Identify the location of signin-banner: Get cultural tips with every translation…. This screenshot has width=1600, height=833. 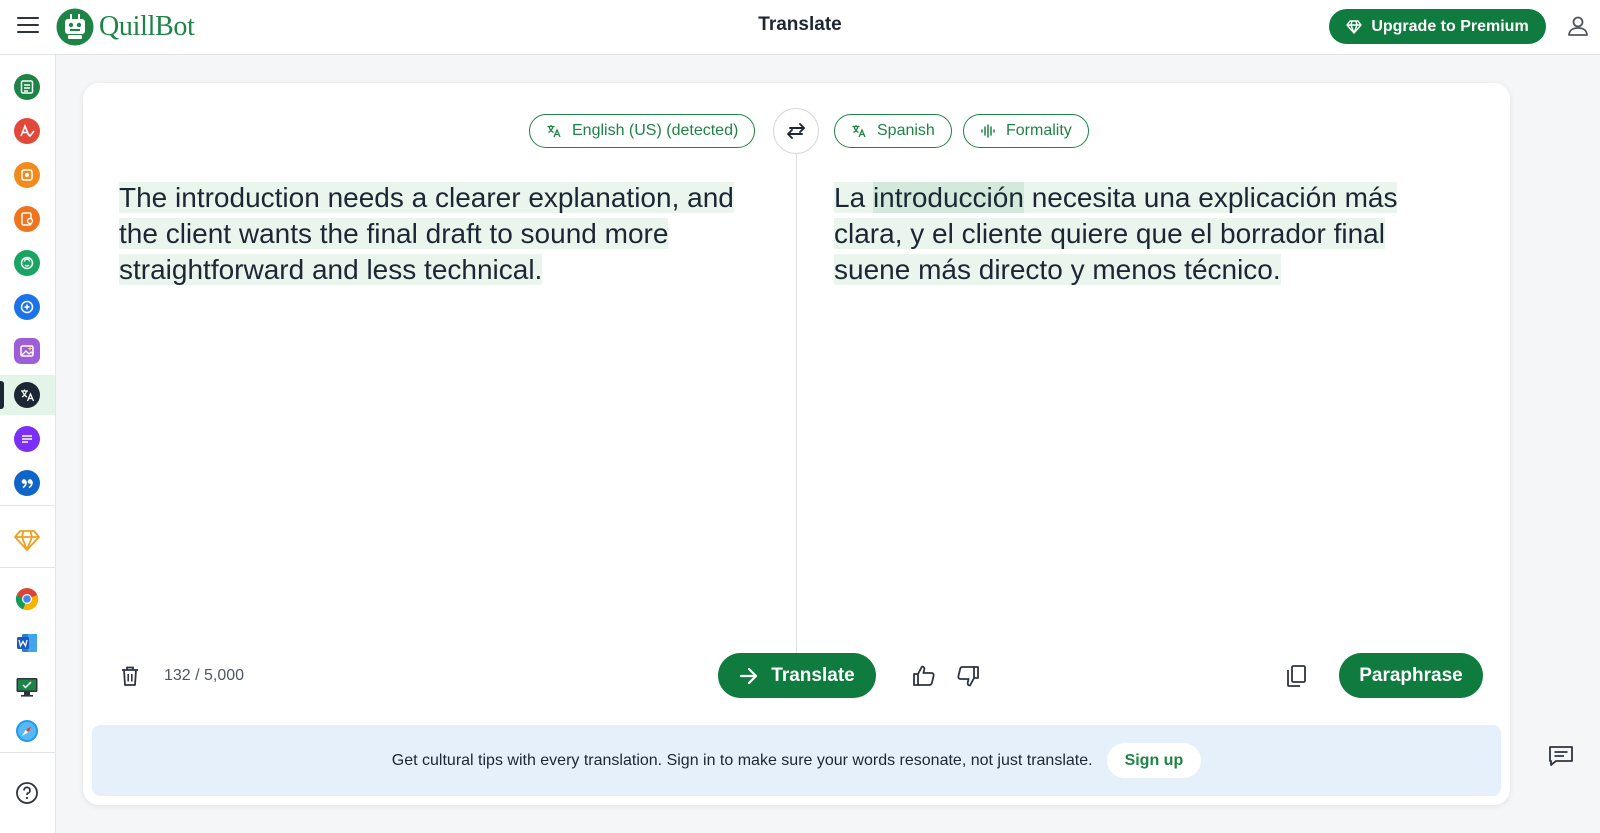
(796, 760).